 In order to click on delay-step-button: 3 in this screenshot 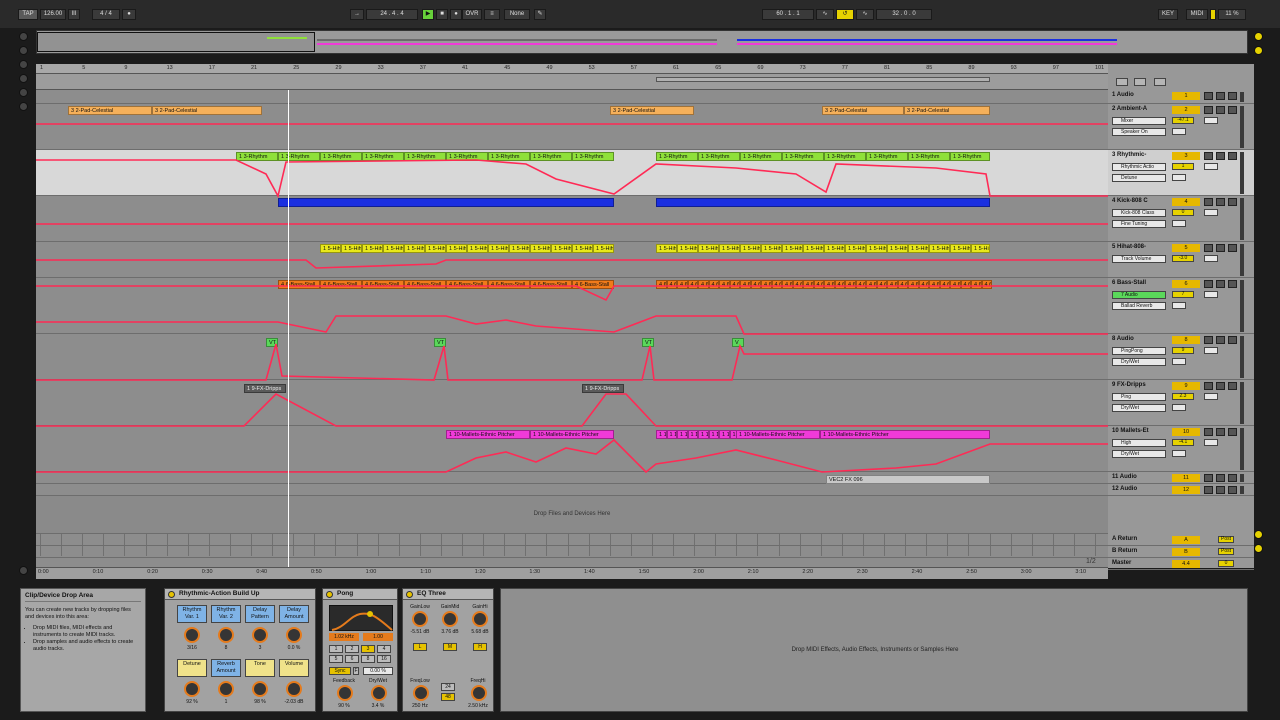, I will do `click(368, 649)`.